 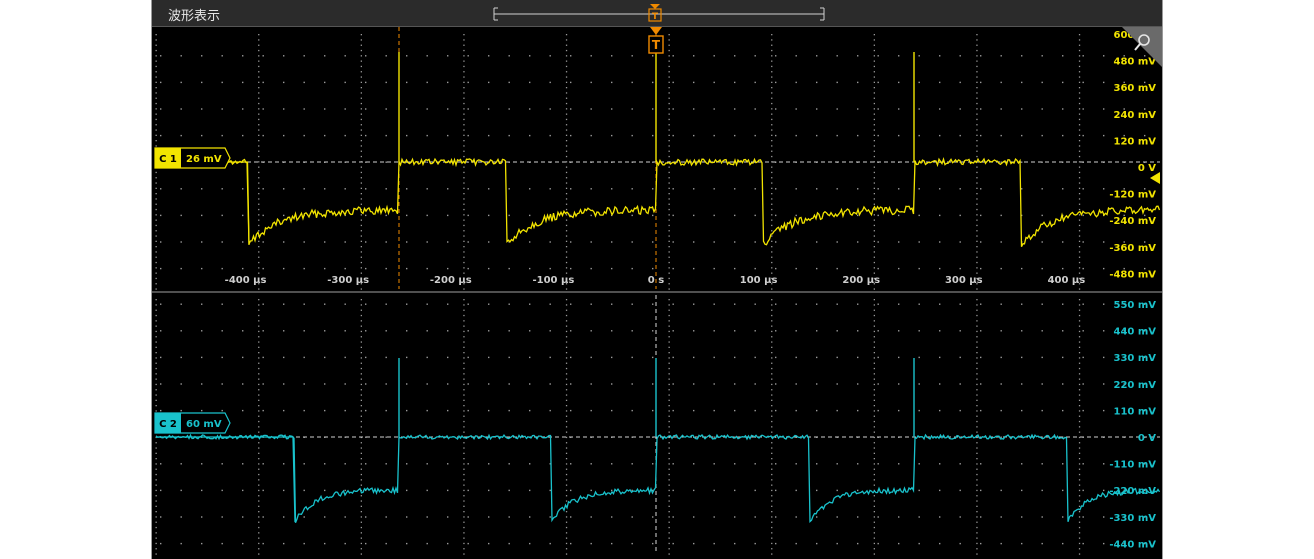 I want to click on ch1-waveform-start, so click(x=203, y=203).